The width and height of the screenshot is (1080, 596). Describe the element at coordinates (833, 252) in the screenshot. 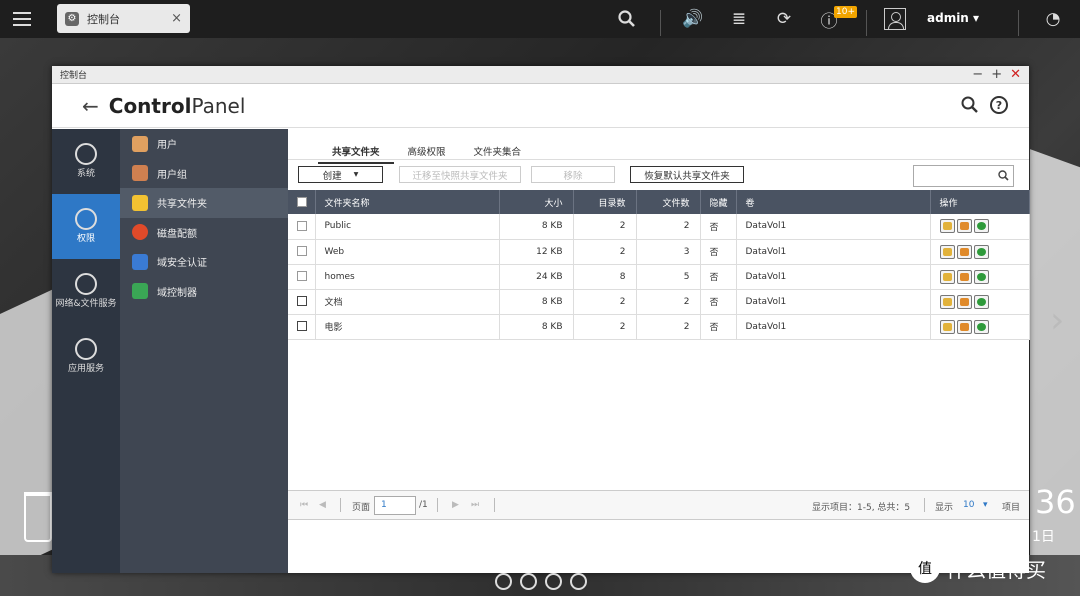

I see `cell-volume: DataVol1` at that location.